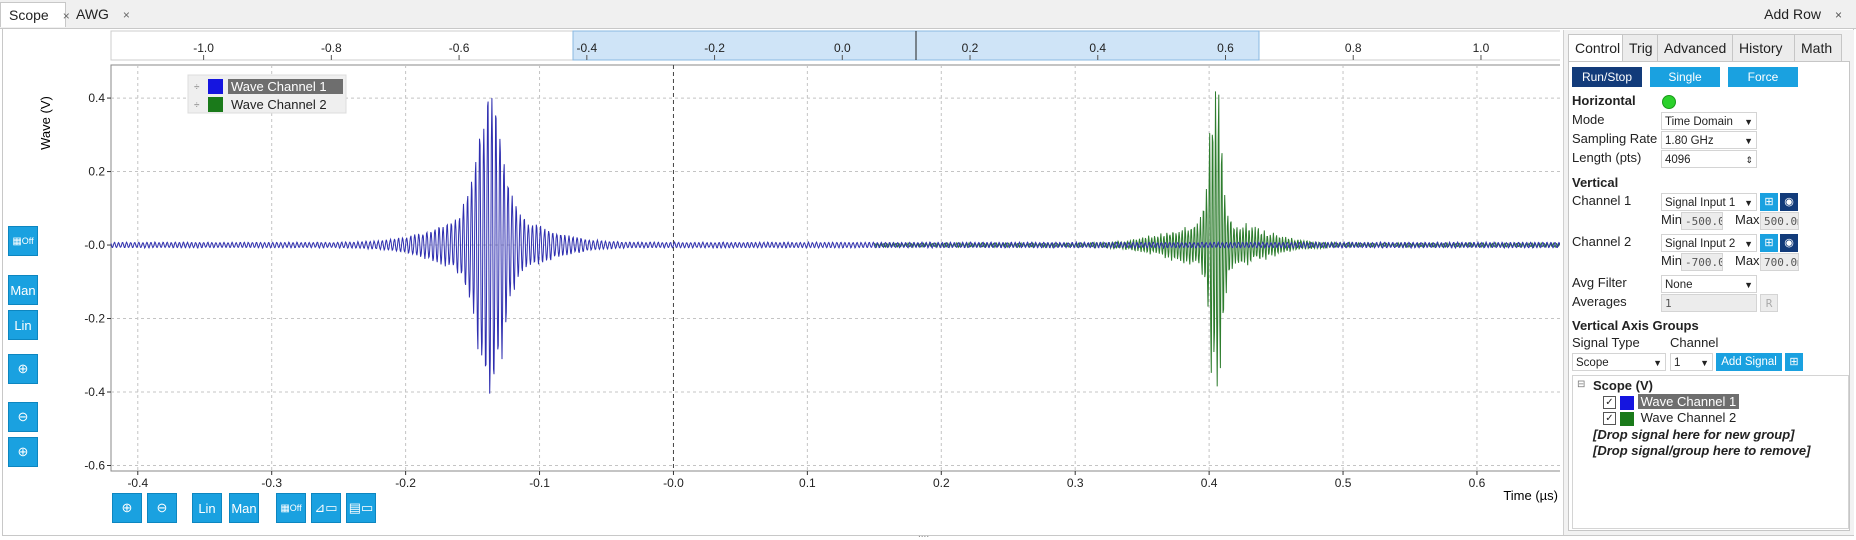  Describe the element at coordinates (970, 48) in the screenshot. I see `overview-tick-label: 0.2` at that location.